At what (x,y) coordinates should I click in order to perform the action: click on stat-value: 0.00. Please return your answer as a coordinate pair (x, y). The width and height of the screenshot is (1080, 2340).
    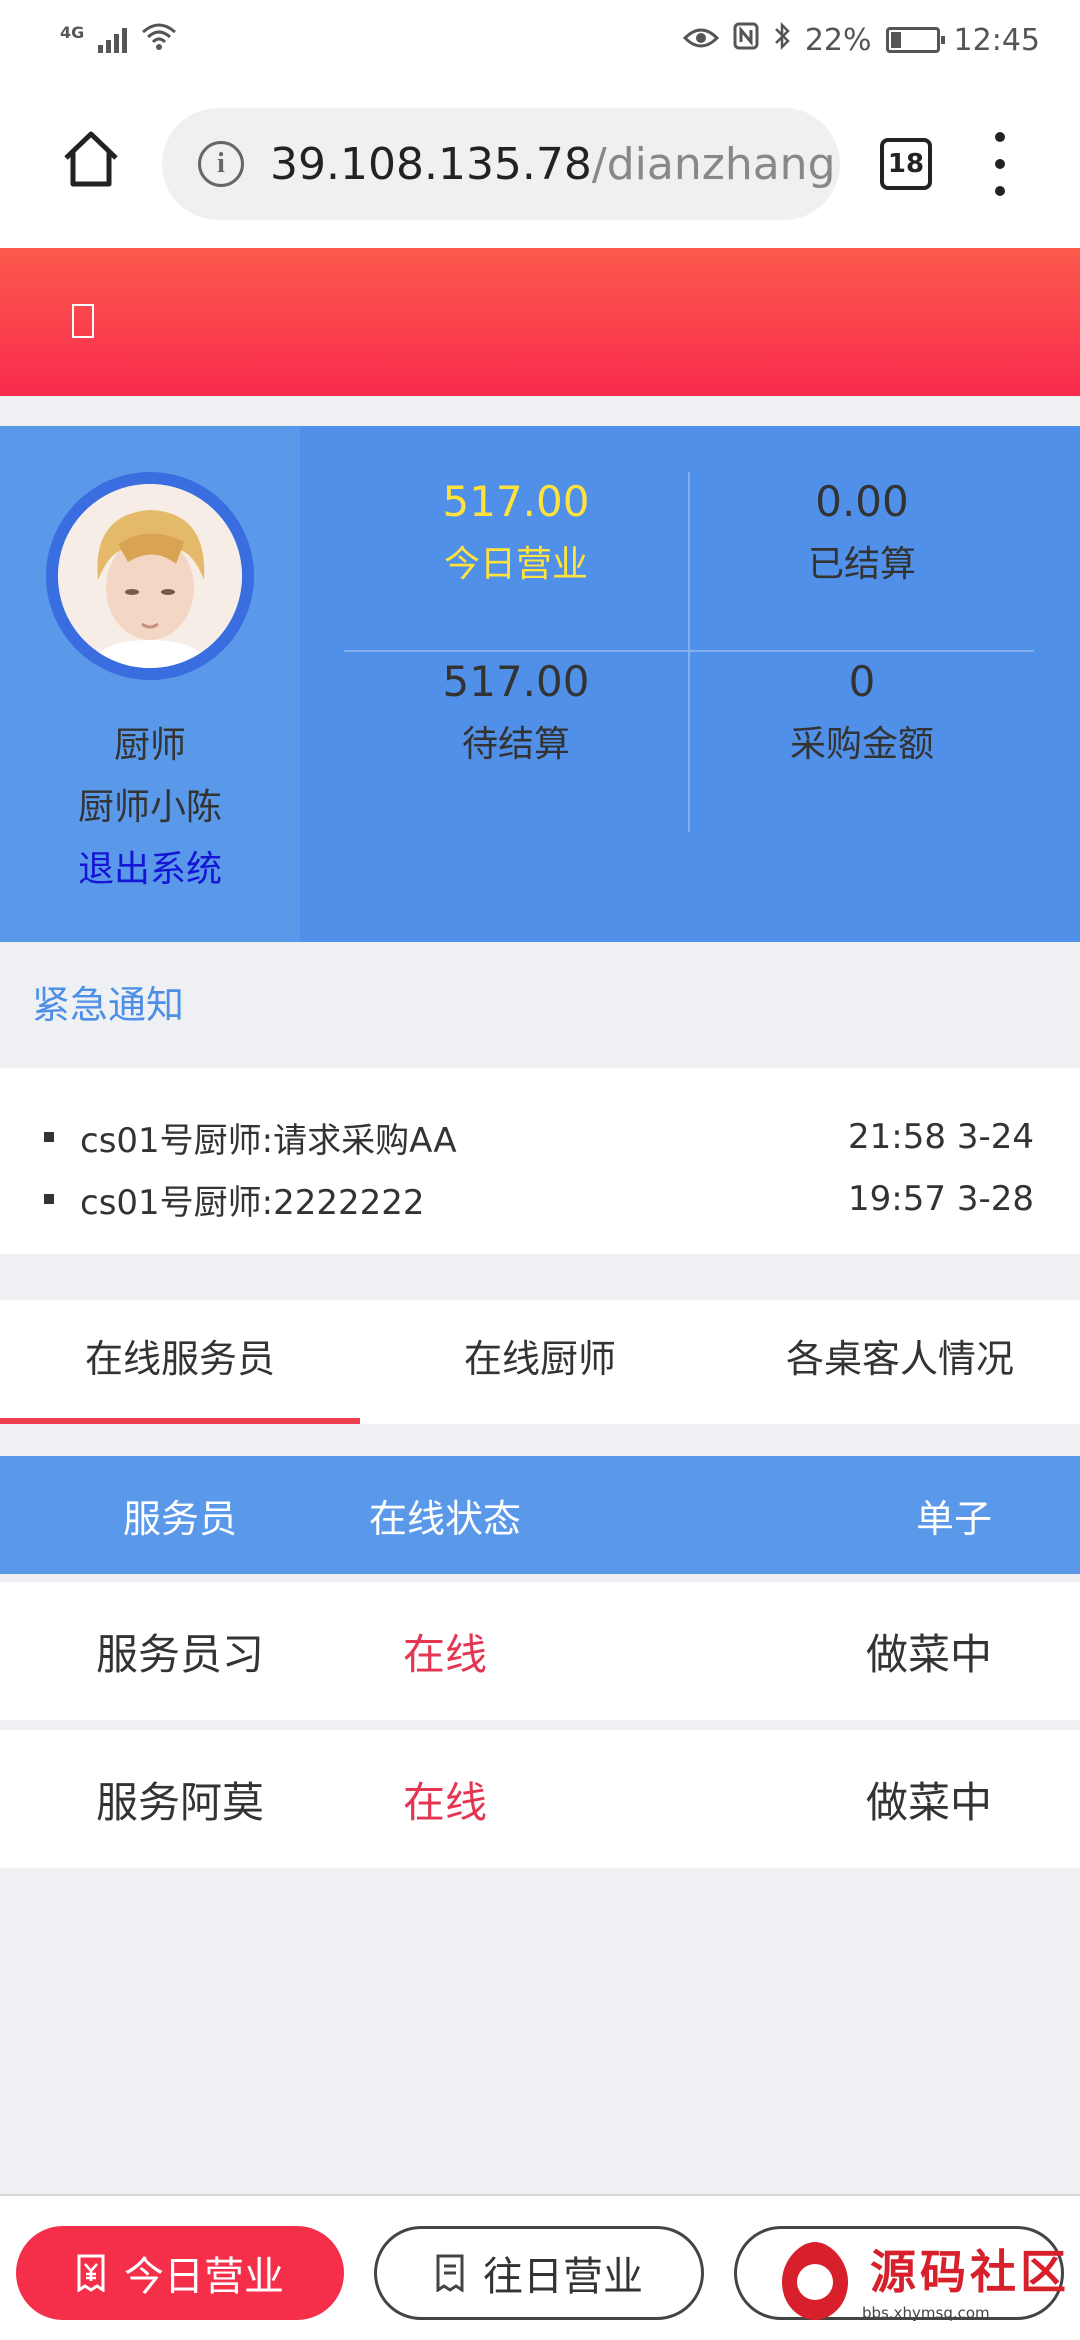
    Looking at the image, I should click on (862, 501).